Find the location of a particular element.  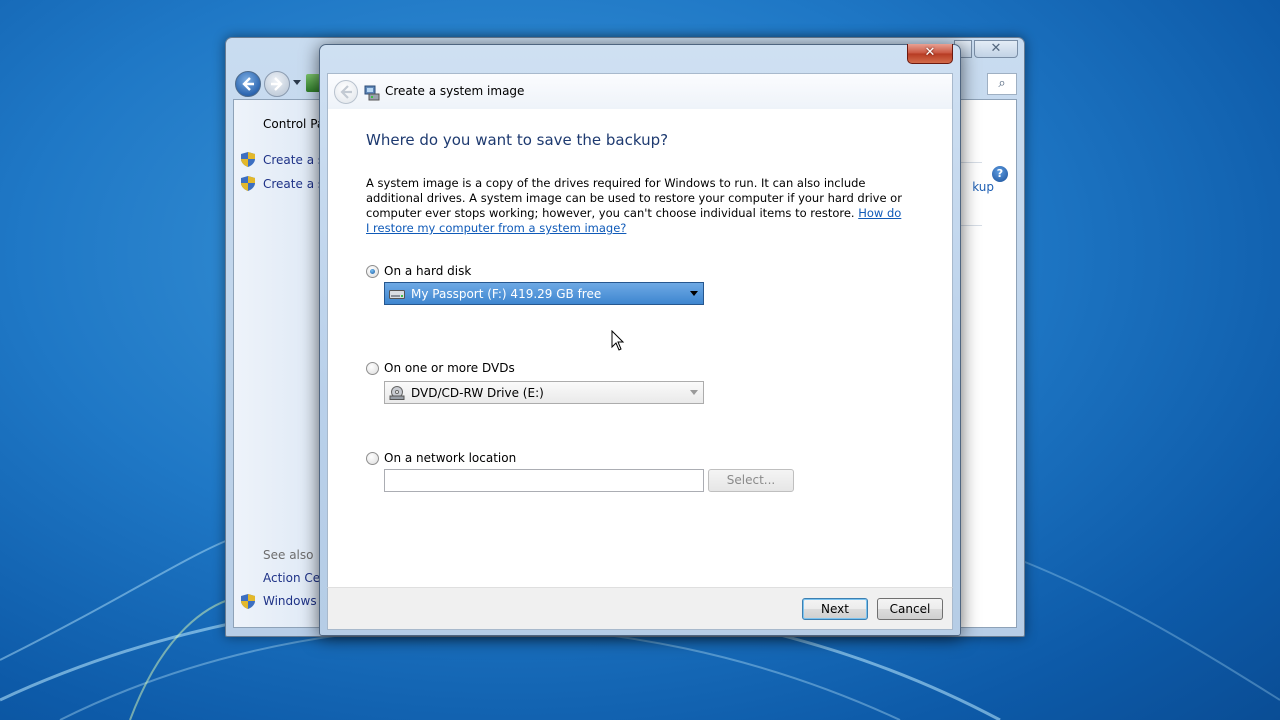

see-also-label: See also is located at coordinates (288, 555).